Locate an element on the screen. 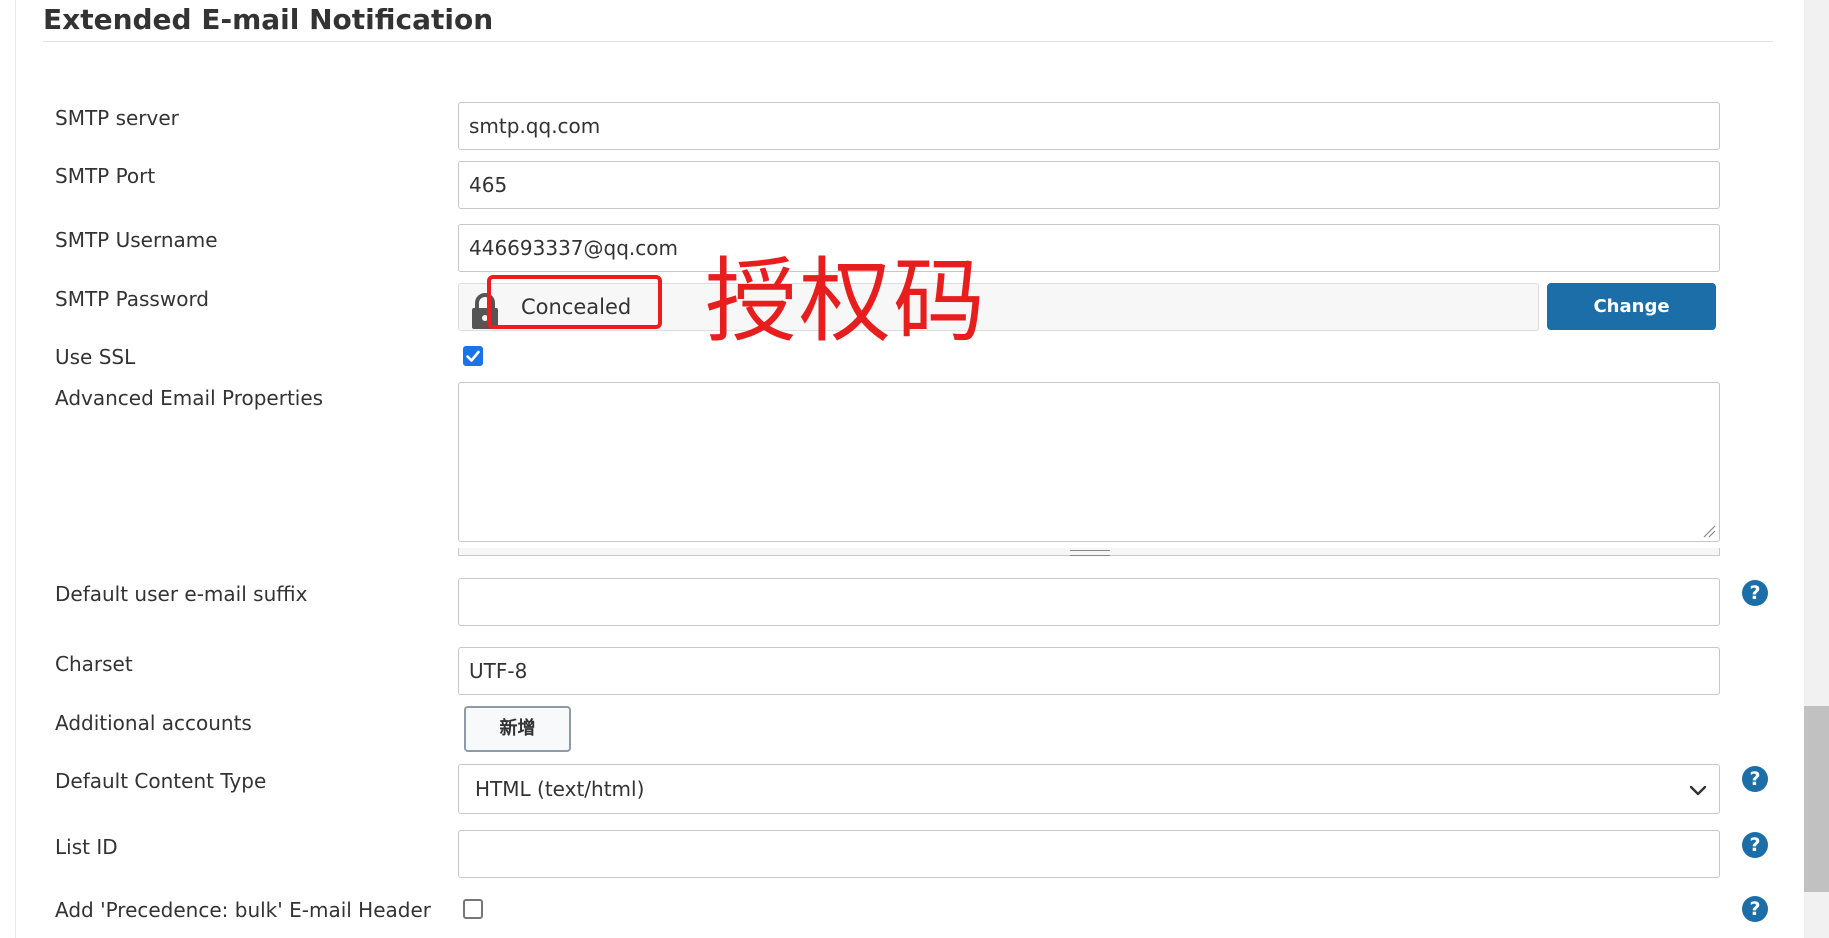  smtp-port-input: 465 is located at coordinates (1089, 185).